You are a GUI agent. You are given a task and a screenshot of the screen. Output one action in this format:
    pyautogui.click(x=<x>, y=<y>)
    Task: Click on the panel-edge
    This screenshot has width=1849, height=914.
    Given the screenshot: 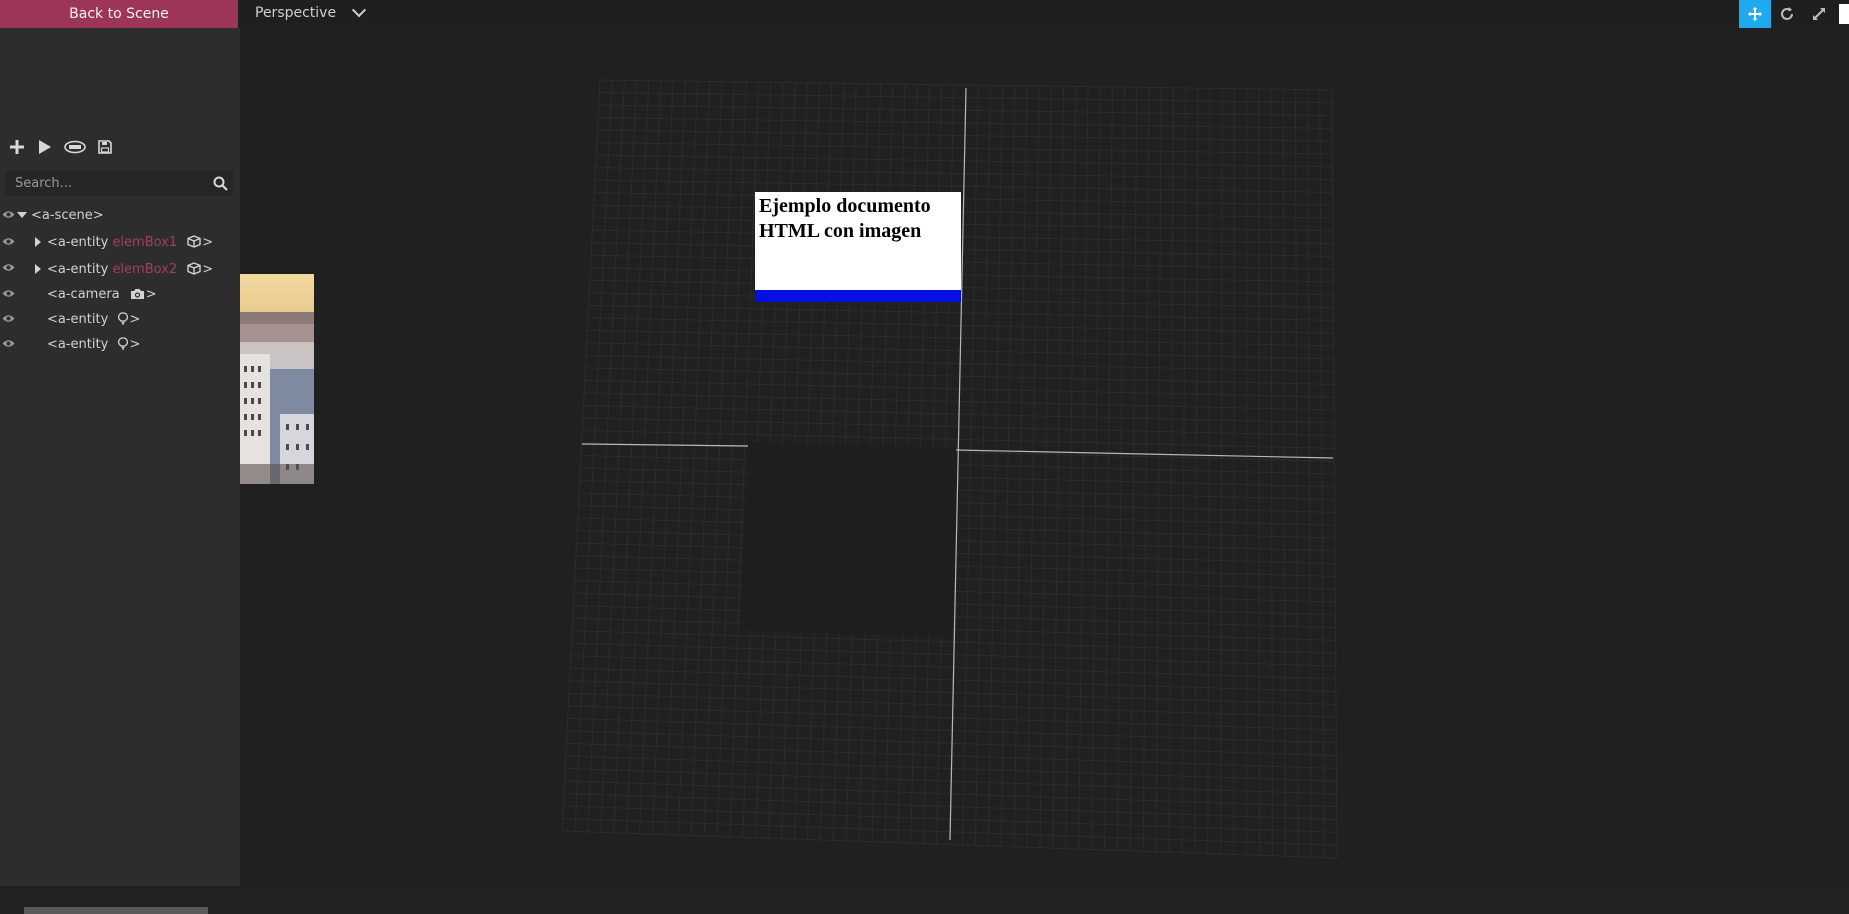 What is the action you would take?
    pyautogui.click(x=1844, y=14)
    